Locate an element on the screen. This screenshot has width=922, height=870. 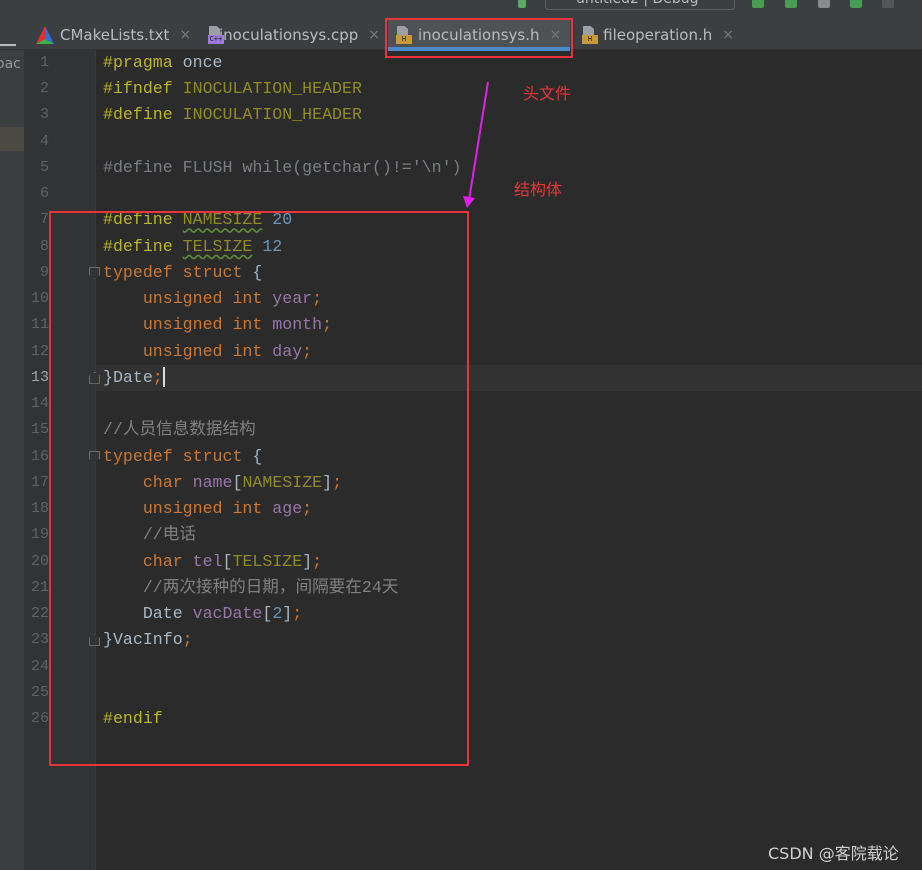
arrow-shaft is located at coordinates (478, 141).